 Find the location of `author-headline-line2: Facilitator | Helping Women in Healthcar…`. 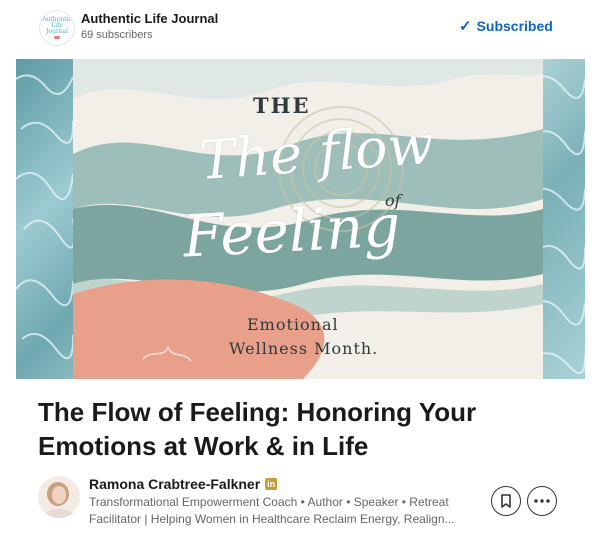

author-headline-line2: Facilitator | Helping Women in Healthcar… is located at coordinates (272, 519).